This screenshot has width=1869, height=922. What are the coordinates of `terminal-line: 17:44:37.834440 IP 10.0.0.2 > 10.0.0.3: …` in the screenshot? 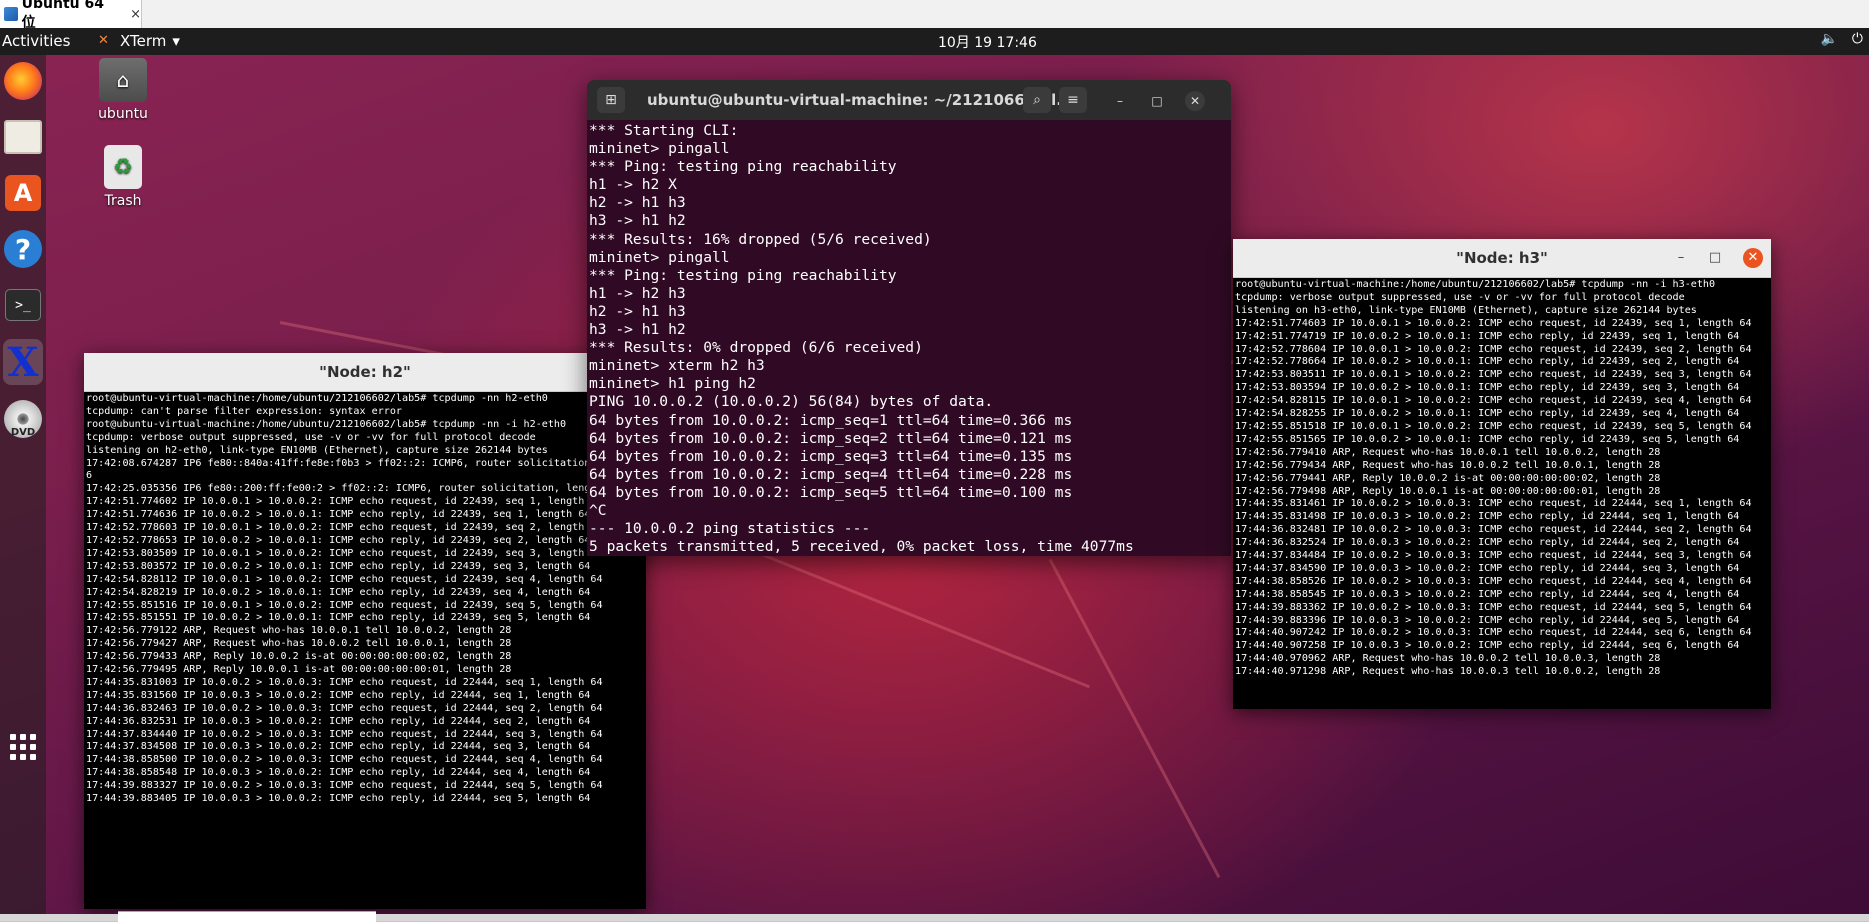 It's located at (344, 734).